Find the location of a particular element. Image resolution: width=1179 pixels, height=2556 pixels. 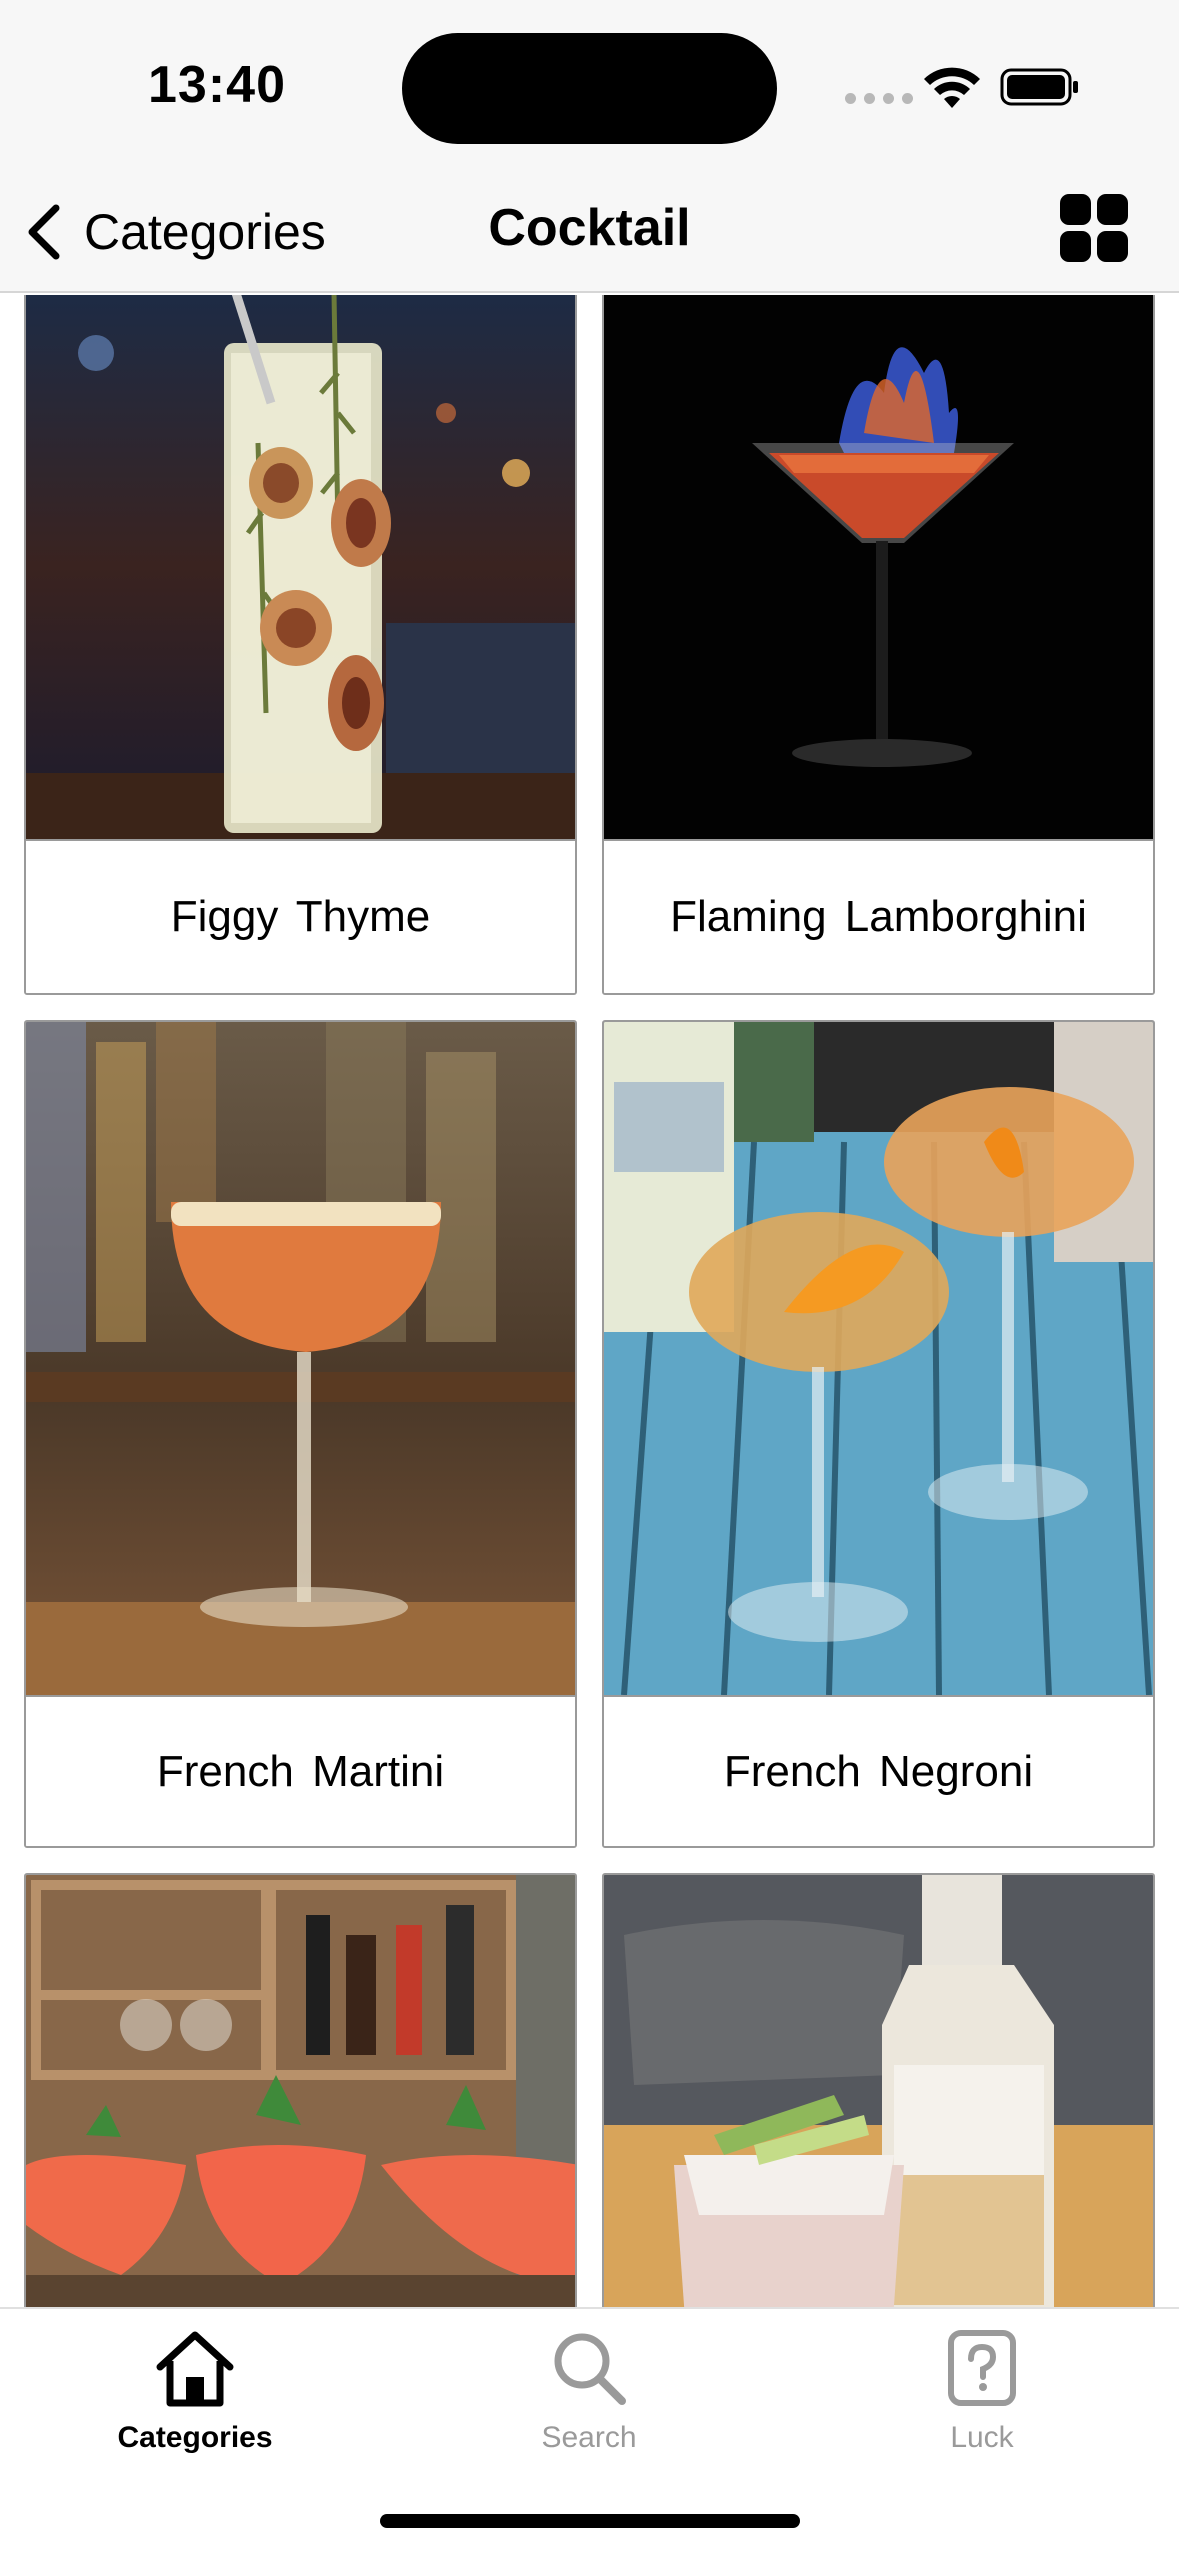

cocktail-name: Figgy Thyme is located at coordinates (300, 916).